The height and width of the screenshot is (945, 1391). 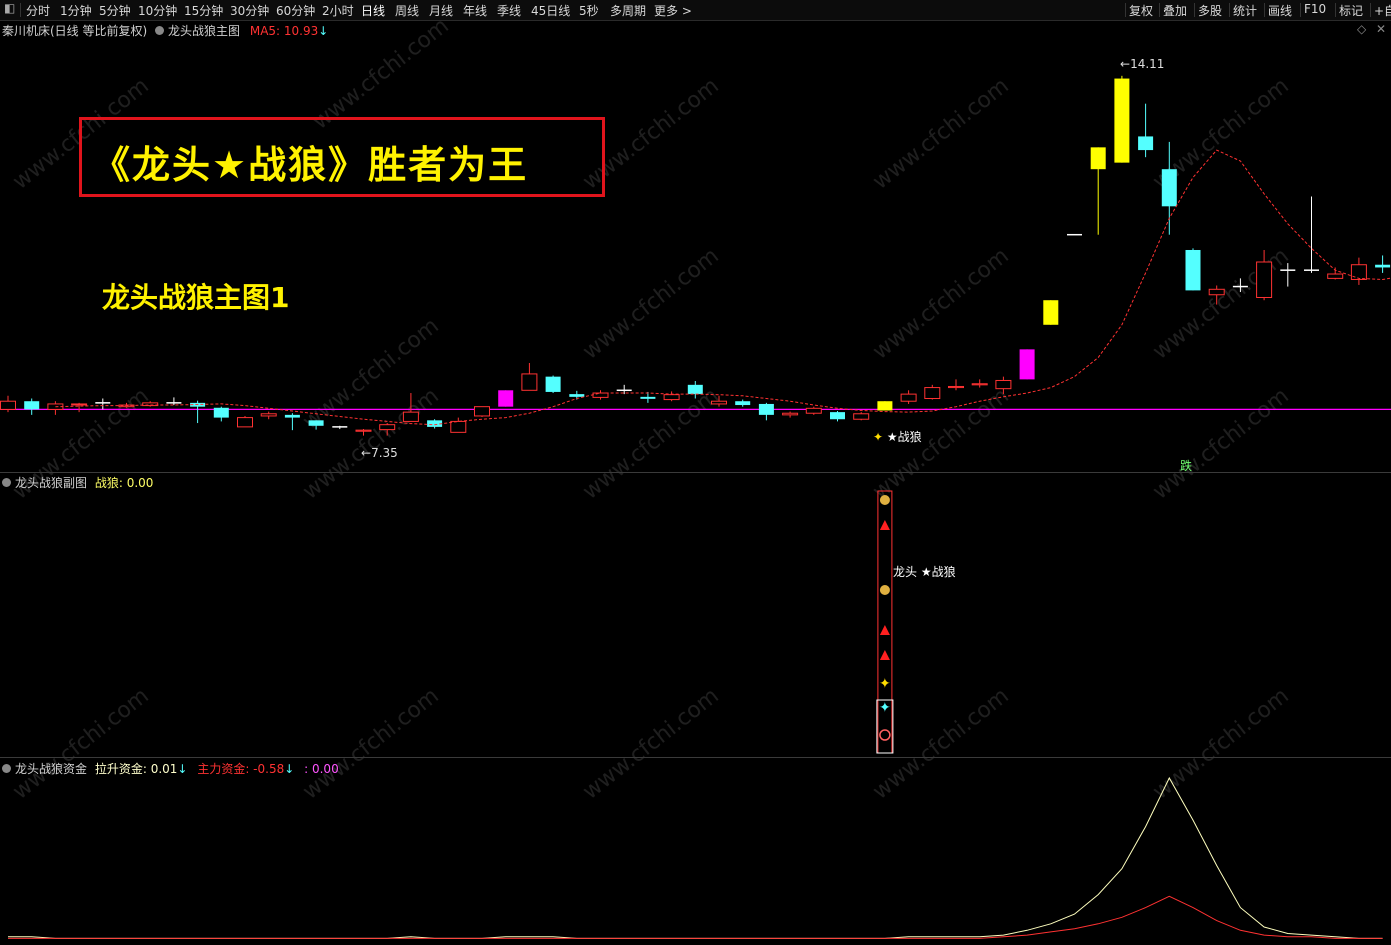 I want to click on fund-pane-title: 龙头战狼资金 拉升资金: 0.01↓ 主力资金: -0.58↓ : 0.00, so click(x=170, y=768).